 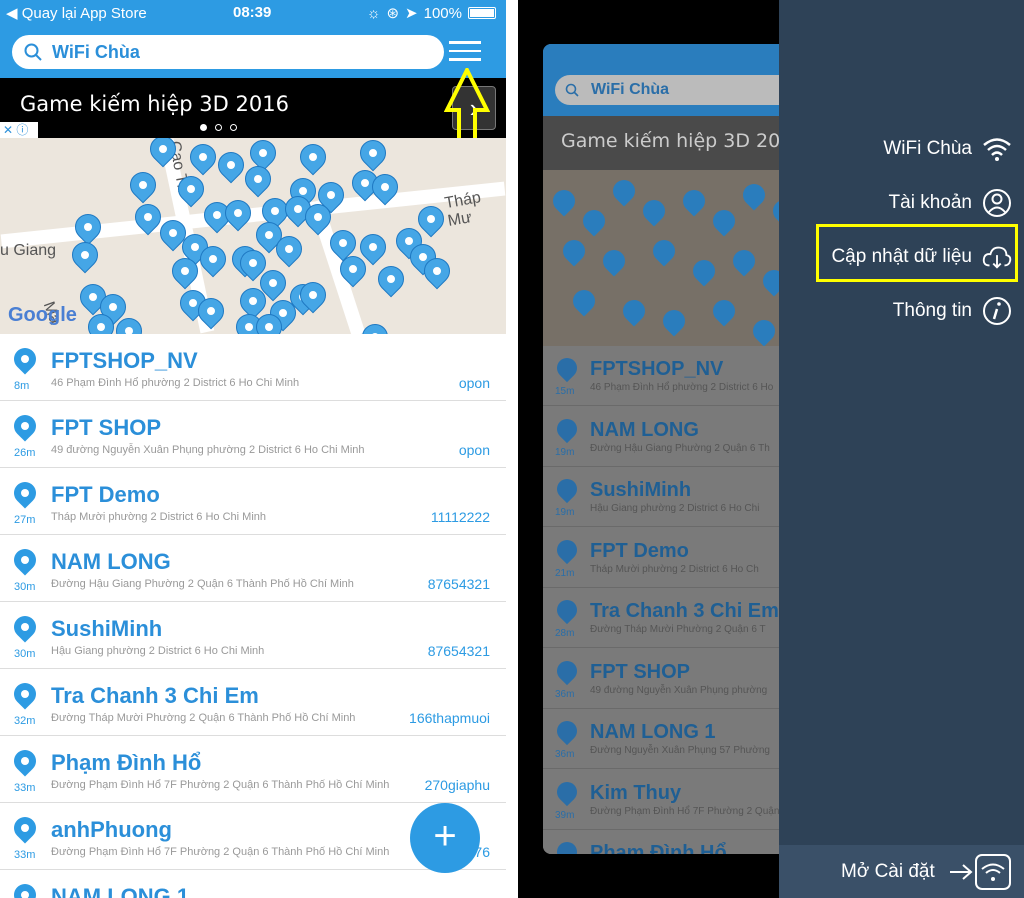 What do you see at coordinates (997, 311) in the screenshot?
I see `info-icon` at bounding box center [997, 311].